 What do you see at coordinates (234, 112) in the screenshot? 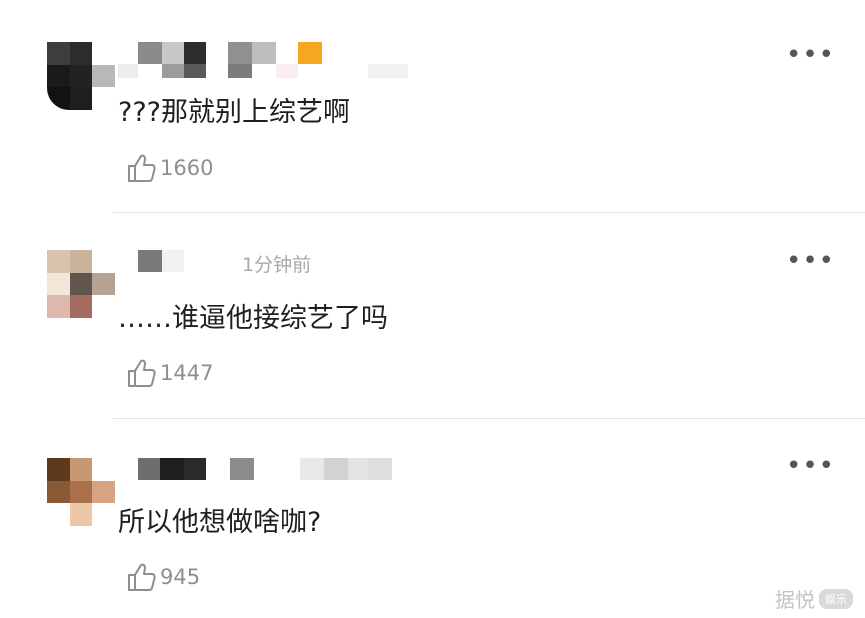
I see `comment-text: ???那就别上综艺啊` at bounding box center [234, 112].